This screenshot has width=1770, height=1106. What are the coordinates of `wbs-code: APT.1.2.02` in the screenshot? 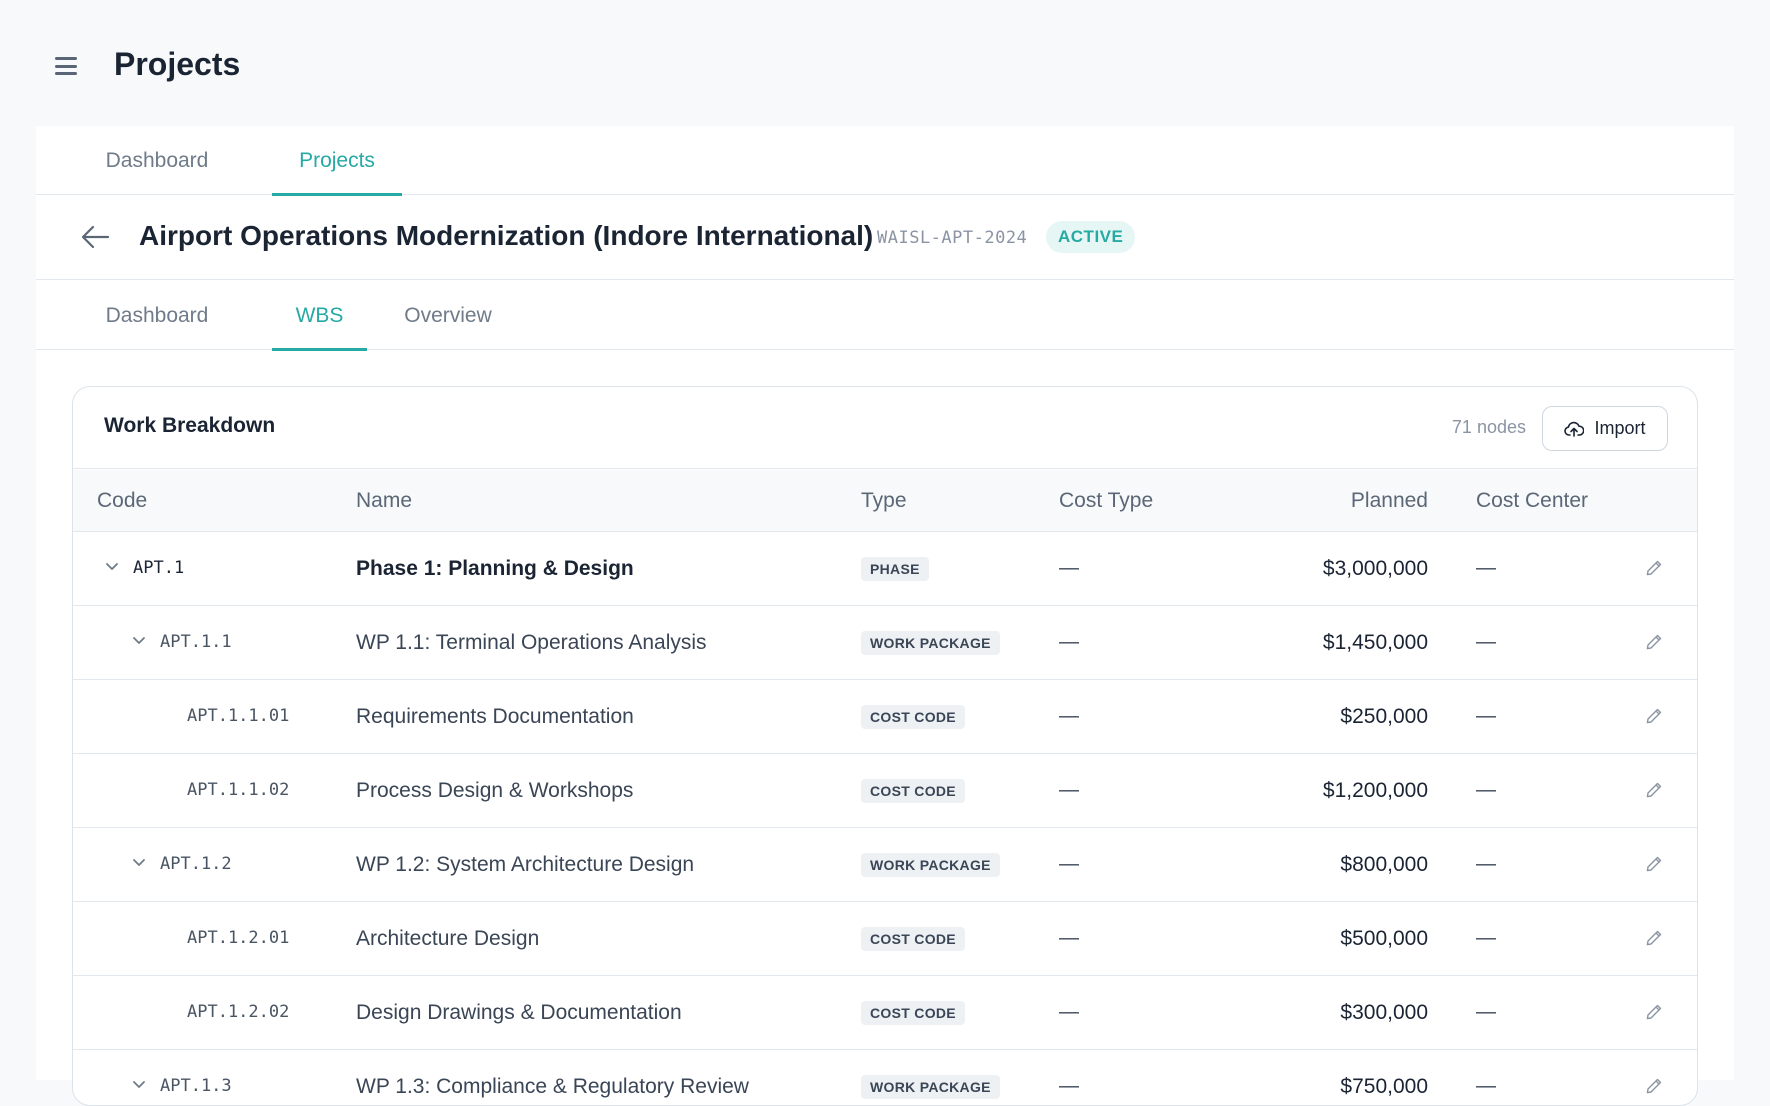 It's located at (238, 1012).